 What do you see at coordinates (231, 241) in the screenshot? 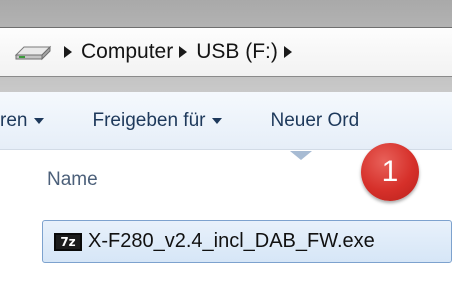
I see `file-name: X-F280_v2.4_incl_DAB_FW.exe` at bounding box center [231, 241].